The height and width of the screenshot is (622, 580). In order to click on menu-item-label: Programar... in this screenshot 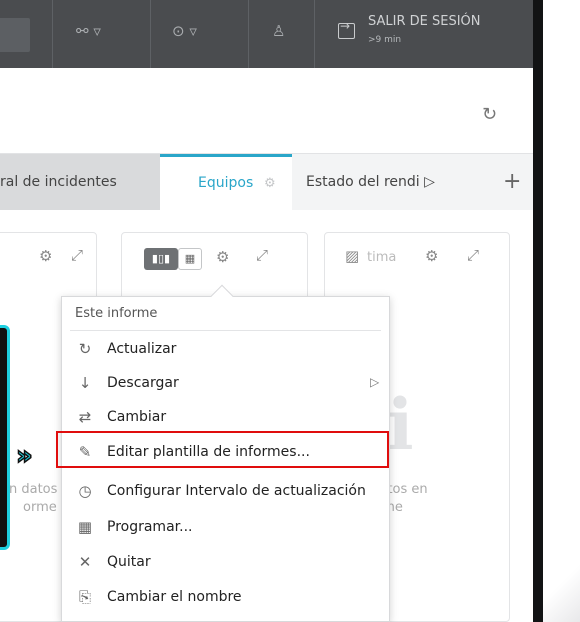, I will do `click(150, 527)`.